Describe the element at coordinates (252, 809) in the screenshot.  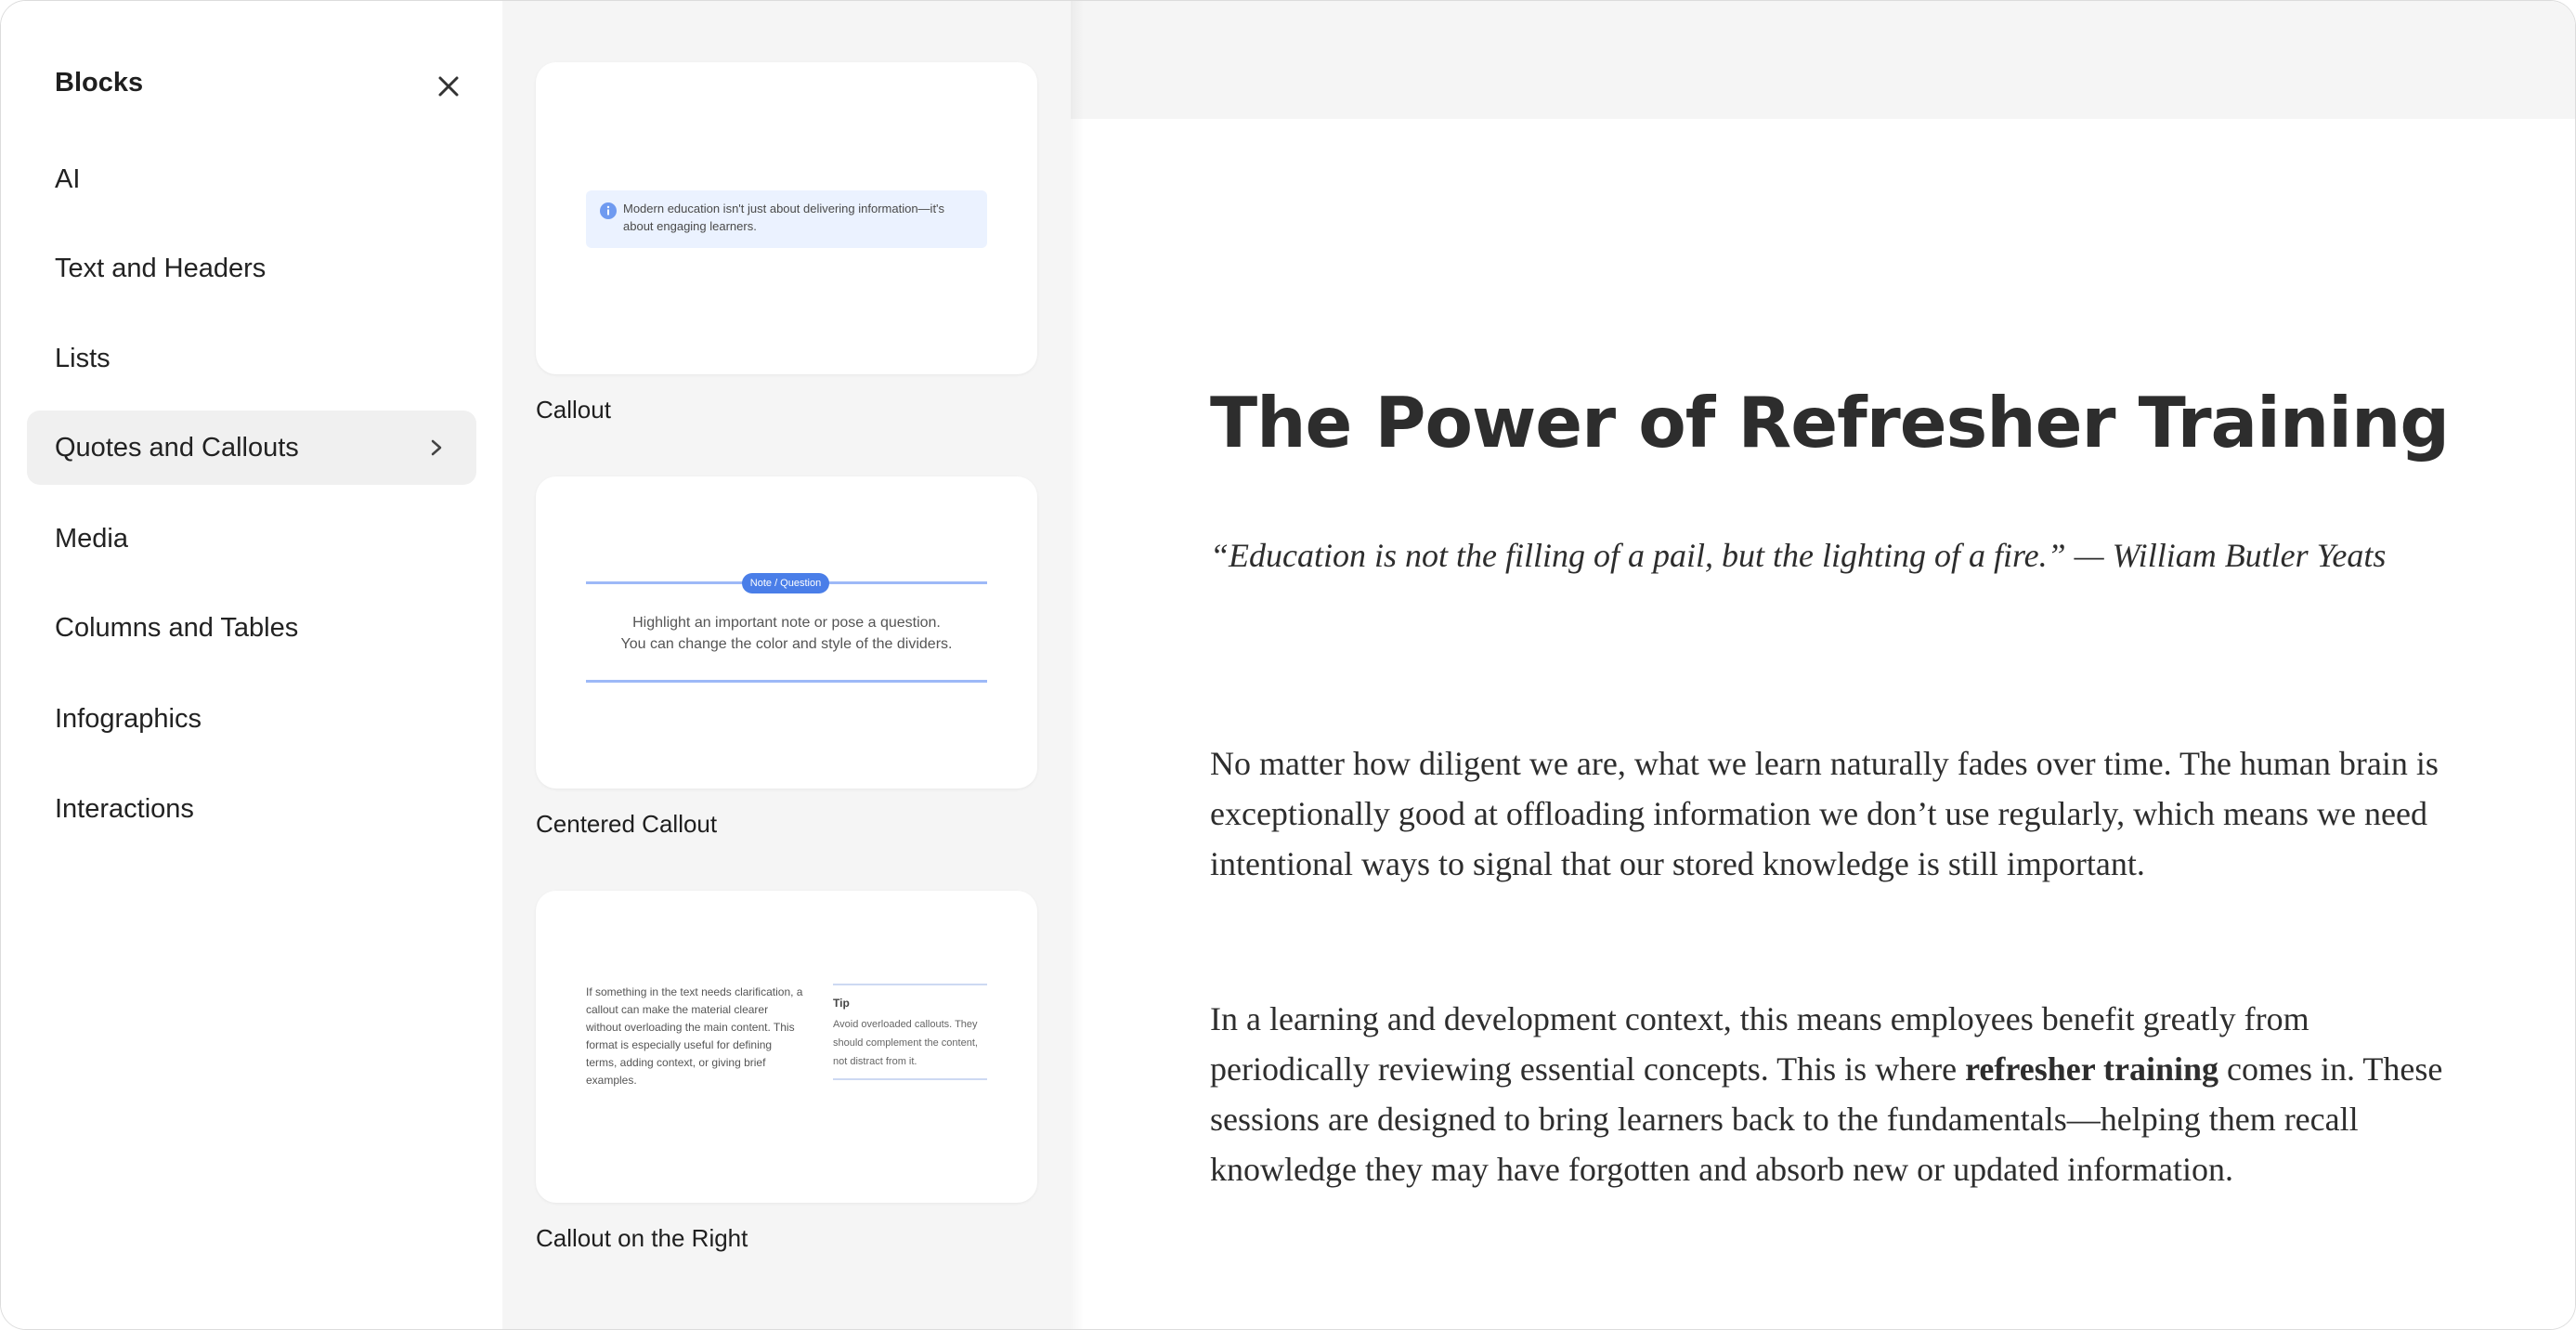
I see `sidebar-item-interactions: Interactions` at that location.